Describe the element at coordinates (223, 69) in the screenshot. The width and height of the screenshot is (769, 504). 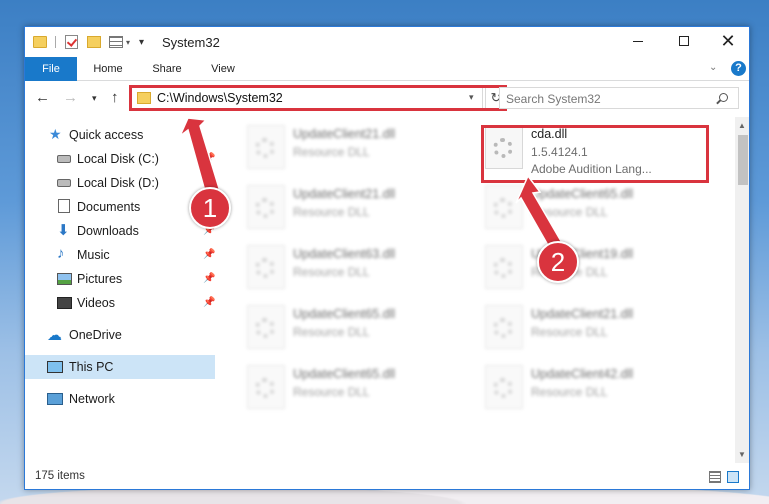
I see `tab-view: View` at that location.